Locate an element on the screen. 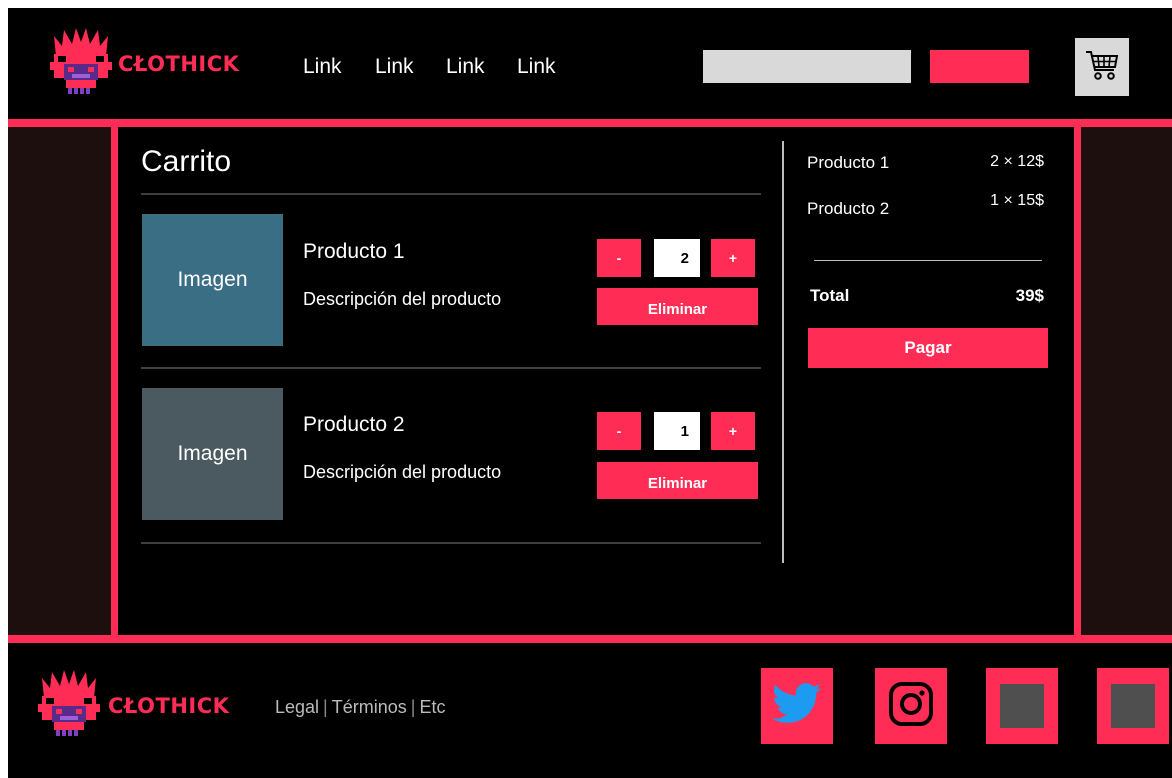 The height and width of the screenshot is (778, 1172). shopping-cart-icon is located at coordinates (1102, 67).